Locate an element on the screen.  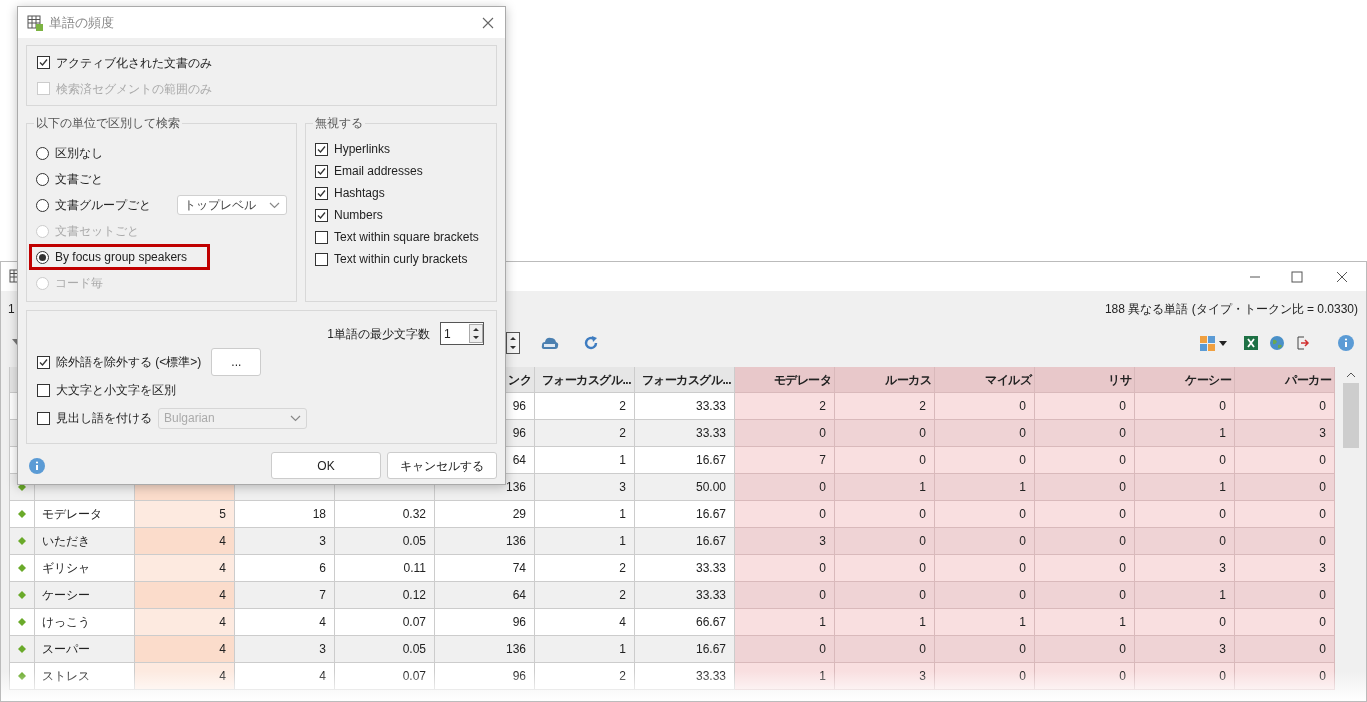
table-cell: 7 is located at coordinates (285, 595).